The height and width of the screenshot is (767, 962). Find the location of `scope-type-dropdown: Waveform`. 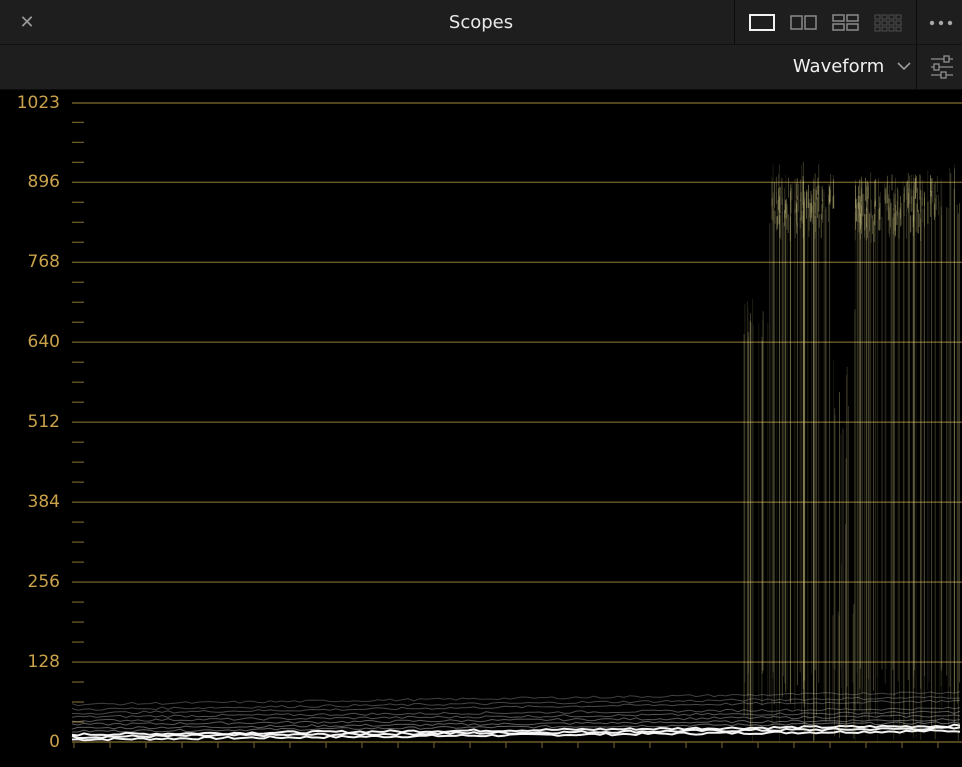

scope-type-dropdown: Waveform is located at coordinates (852, 67).